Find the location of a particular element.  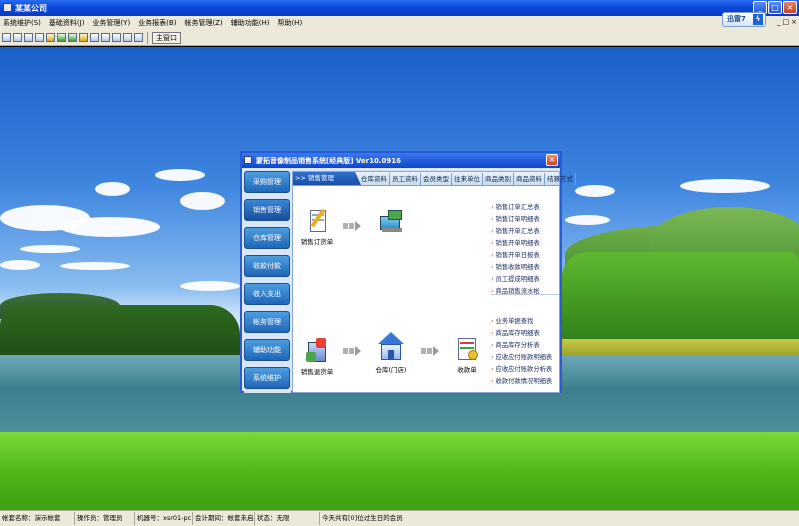

dialog-close-button: × is located at coordinates (552, 160).